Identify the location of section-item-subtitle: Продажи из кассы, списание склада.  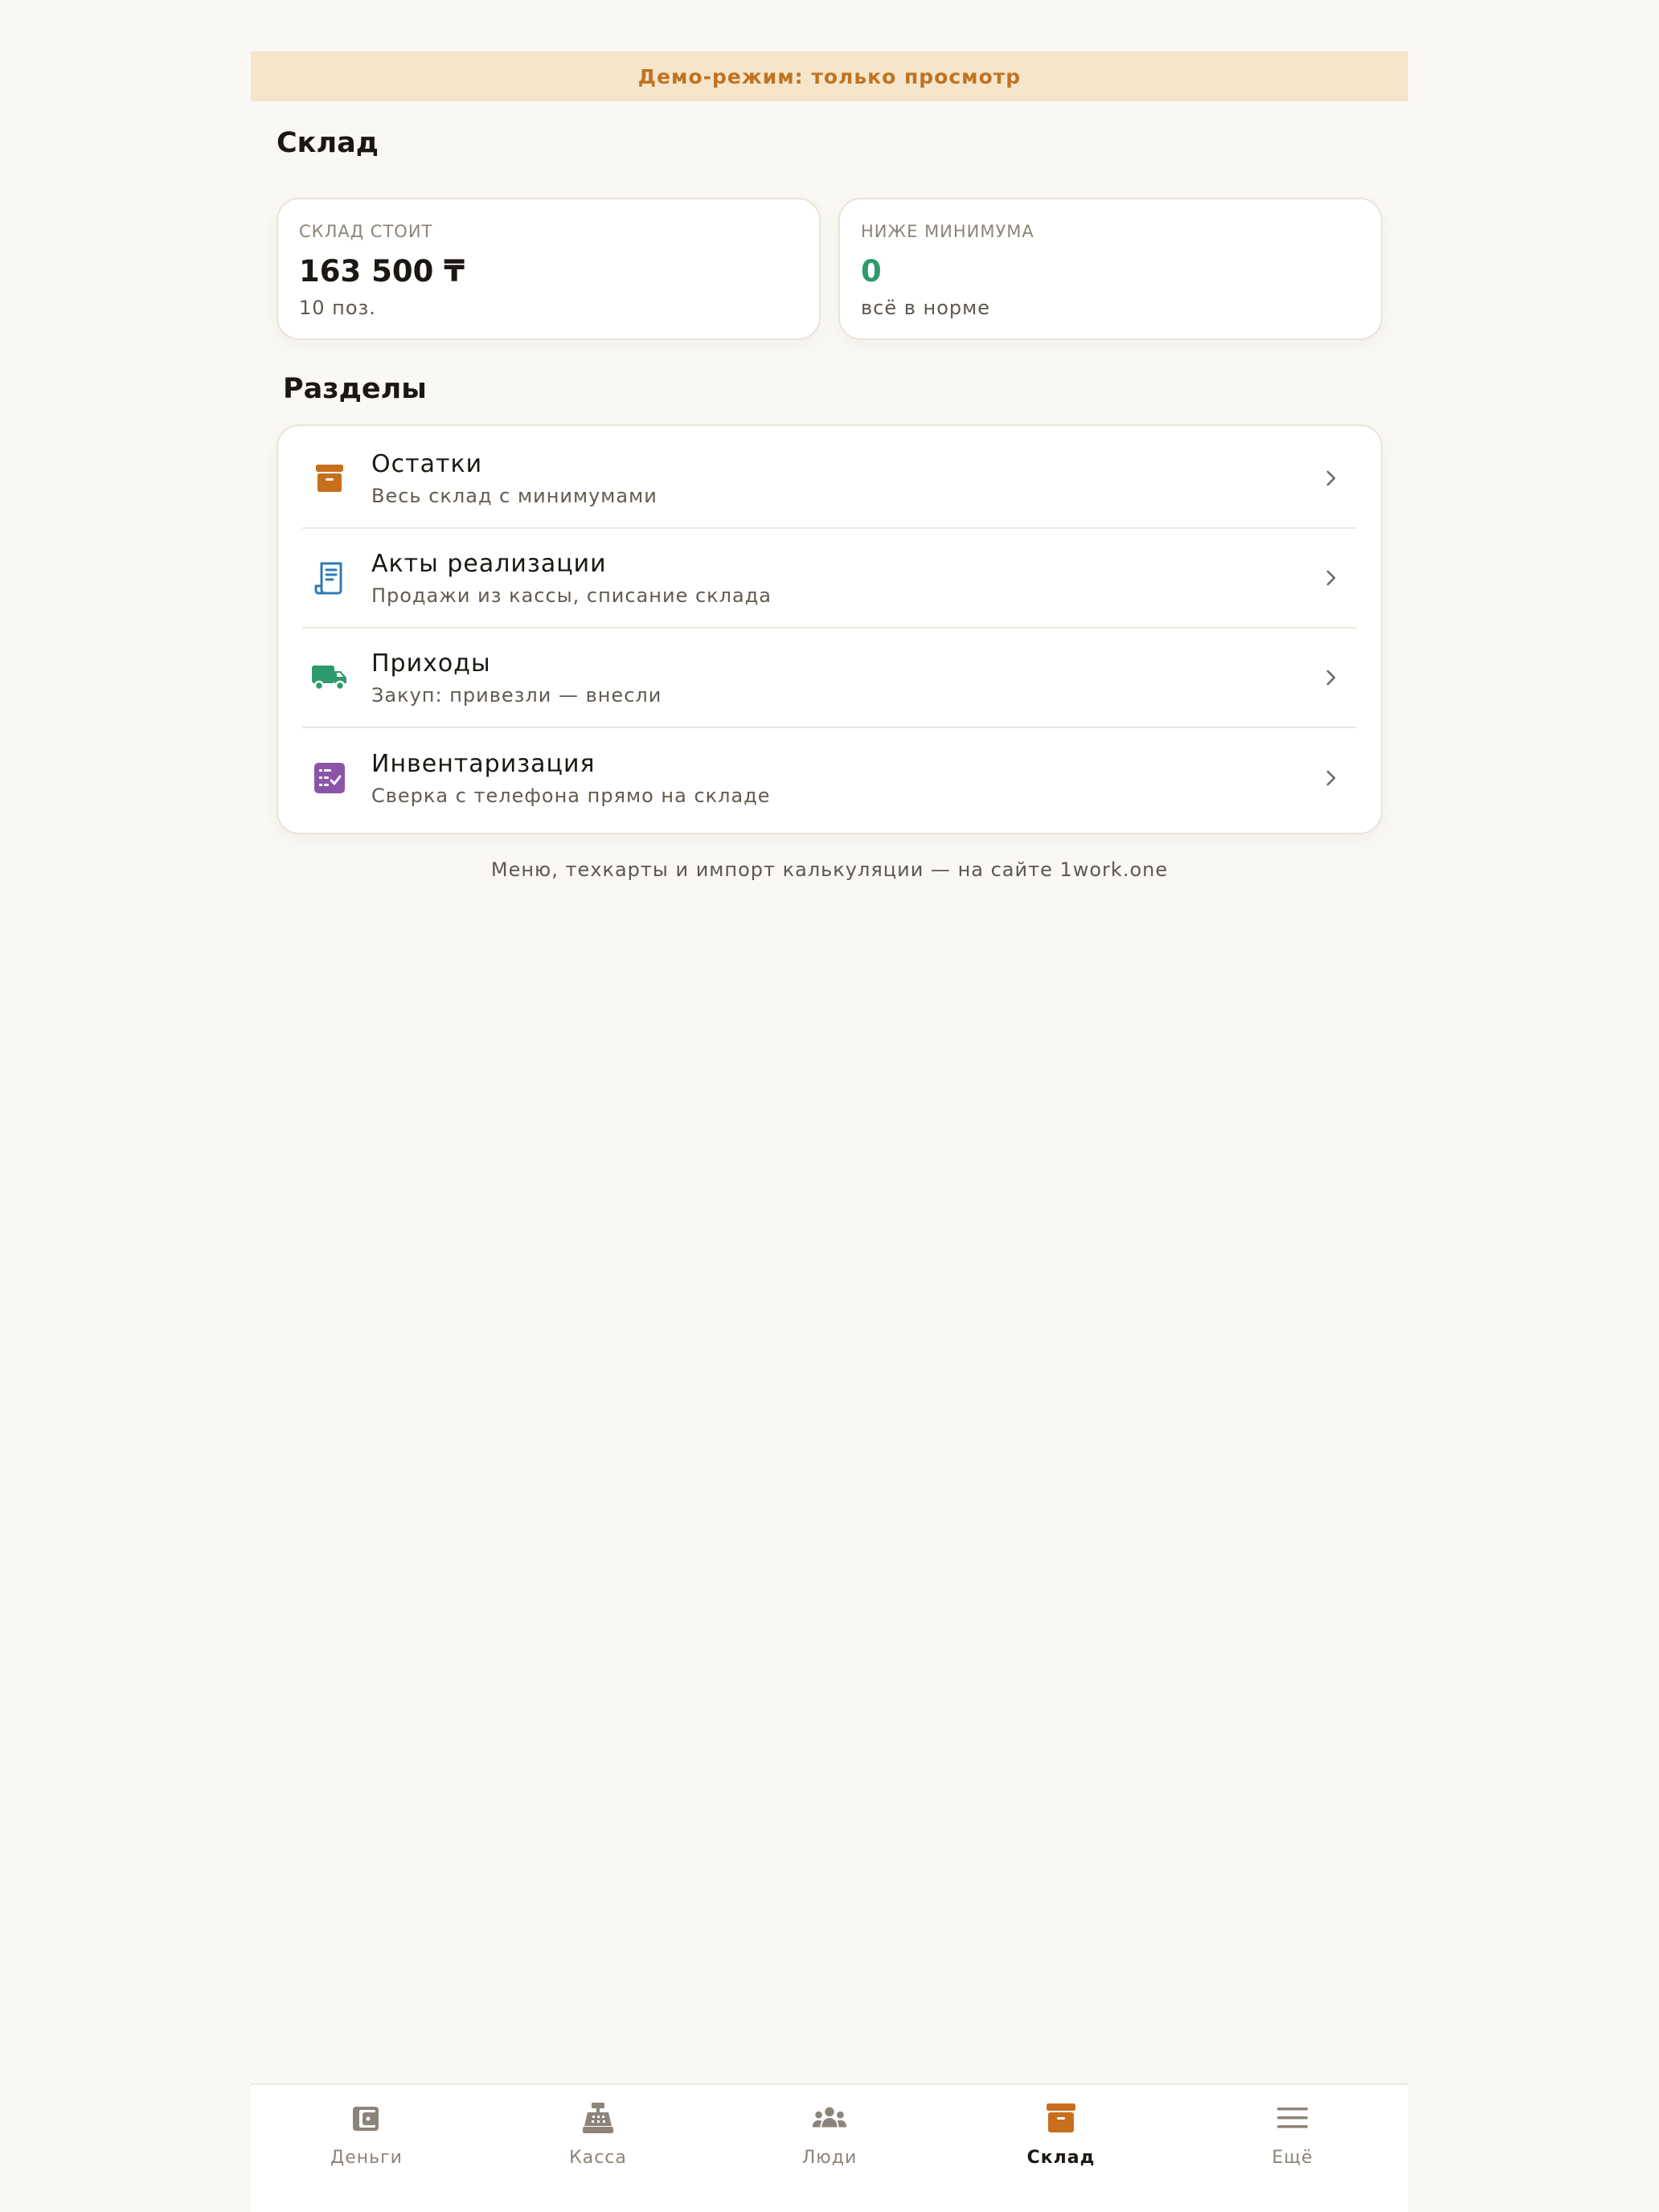
(571, 595).